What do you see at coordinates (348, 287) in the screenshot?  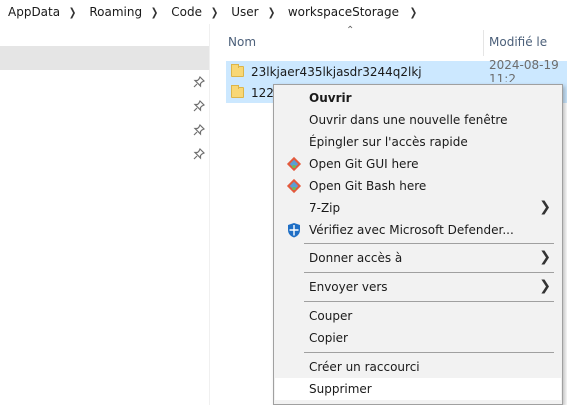 I see `menu-item-label: Envoyer vers` at bounding box center [348, 287].